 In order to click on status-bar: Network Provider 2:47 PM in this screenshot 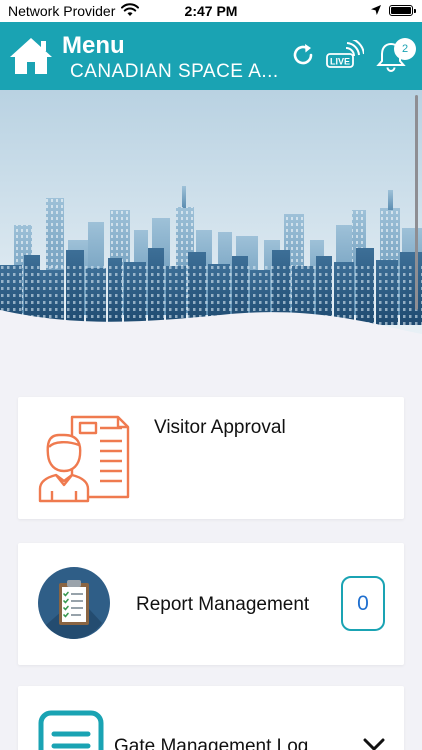, I will do `click(211, 11)`.